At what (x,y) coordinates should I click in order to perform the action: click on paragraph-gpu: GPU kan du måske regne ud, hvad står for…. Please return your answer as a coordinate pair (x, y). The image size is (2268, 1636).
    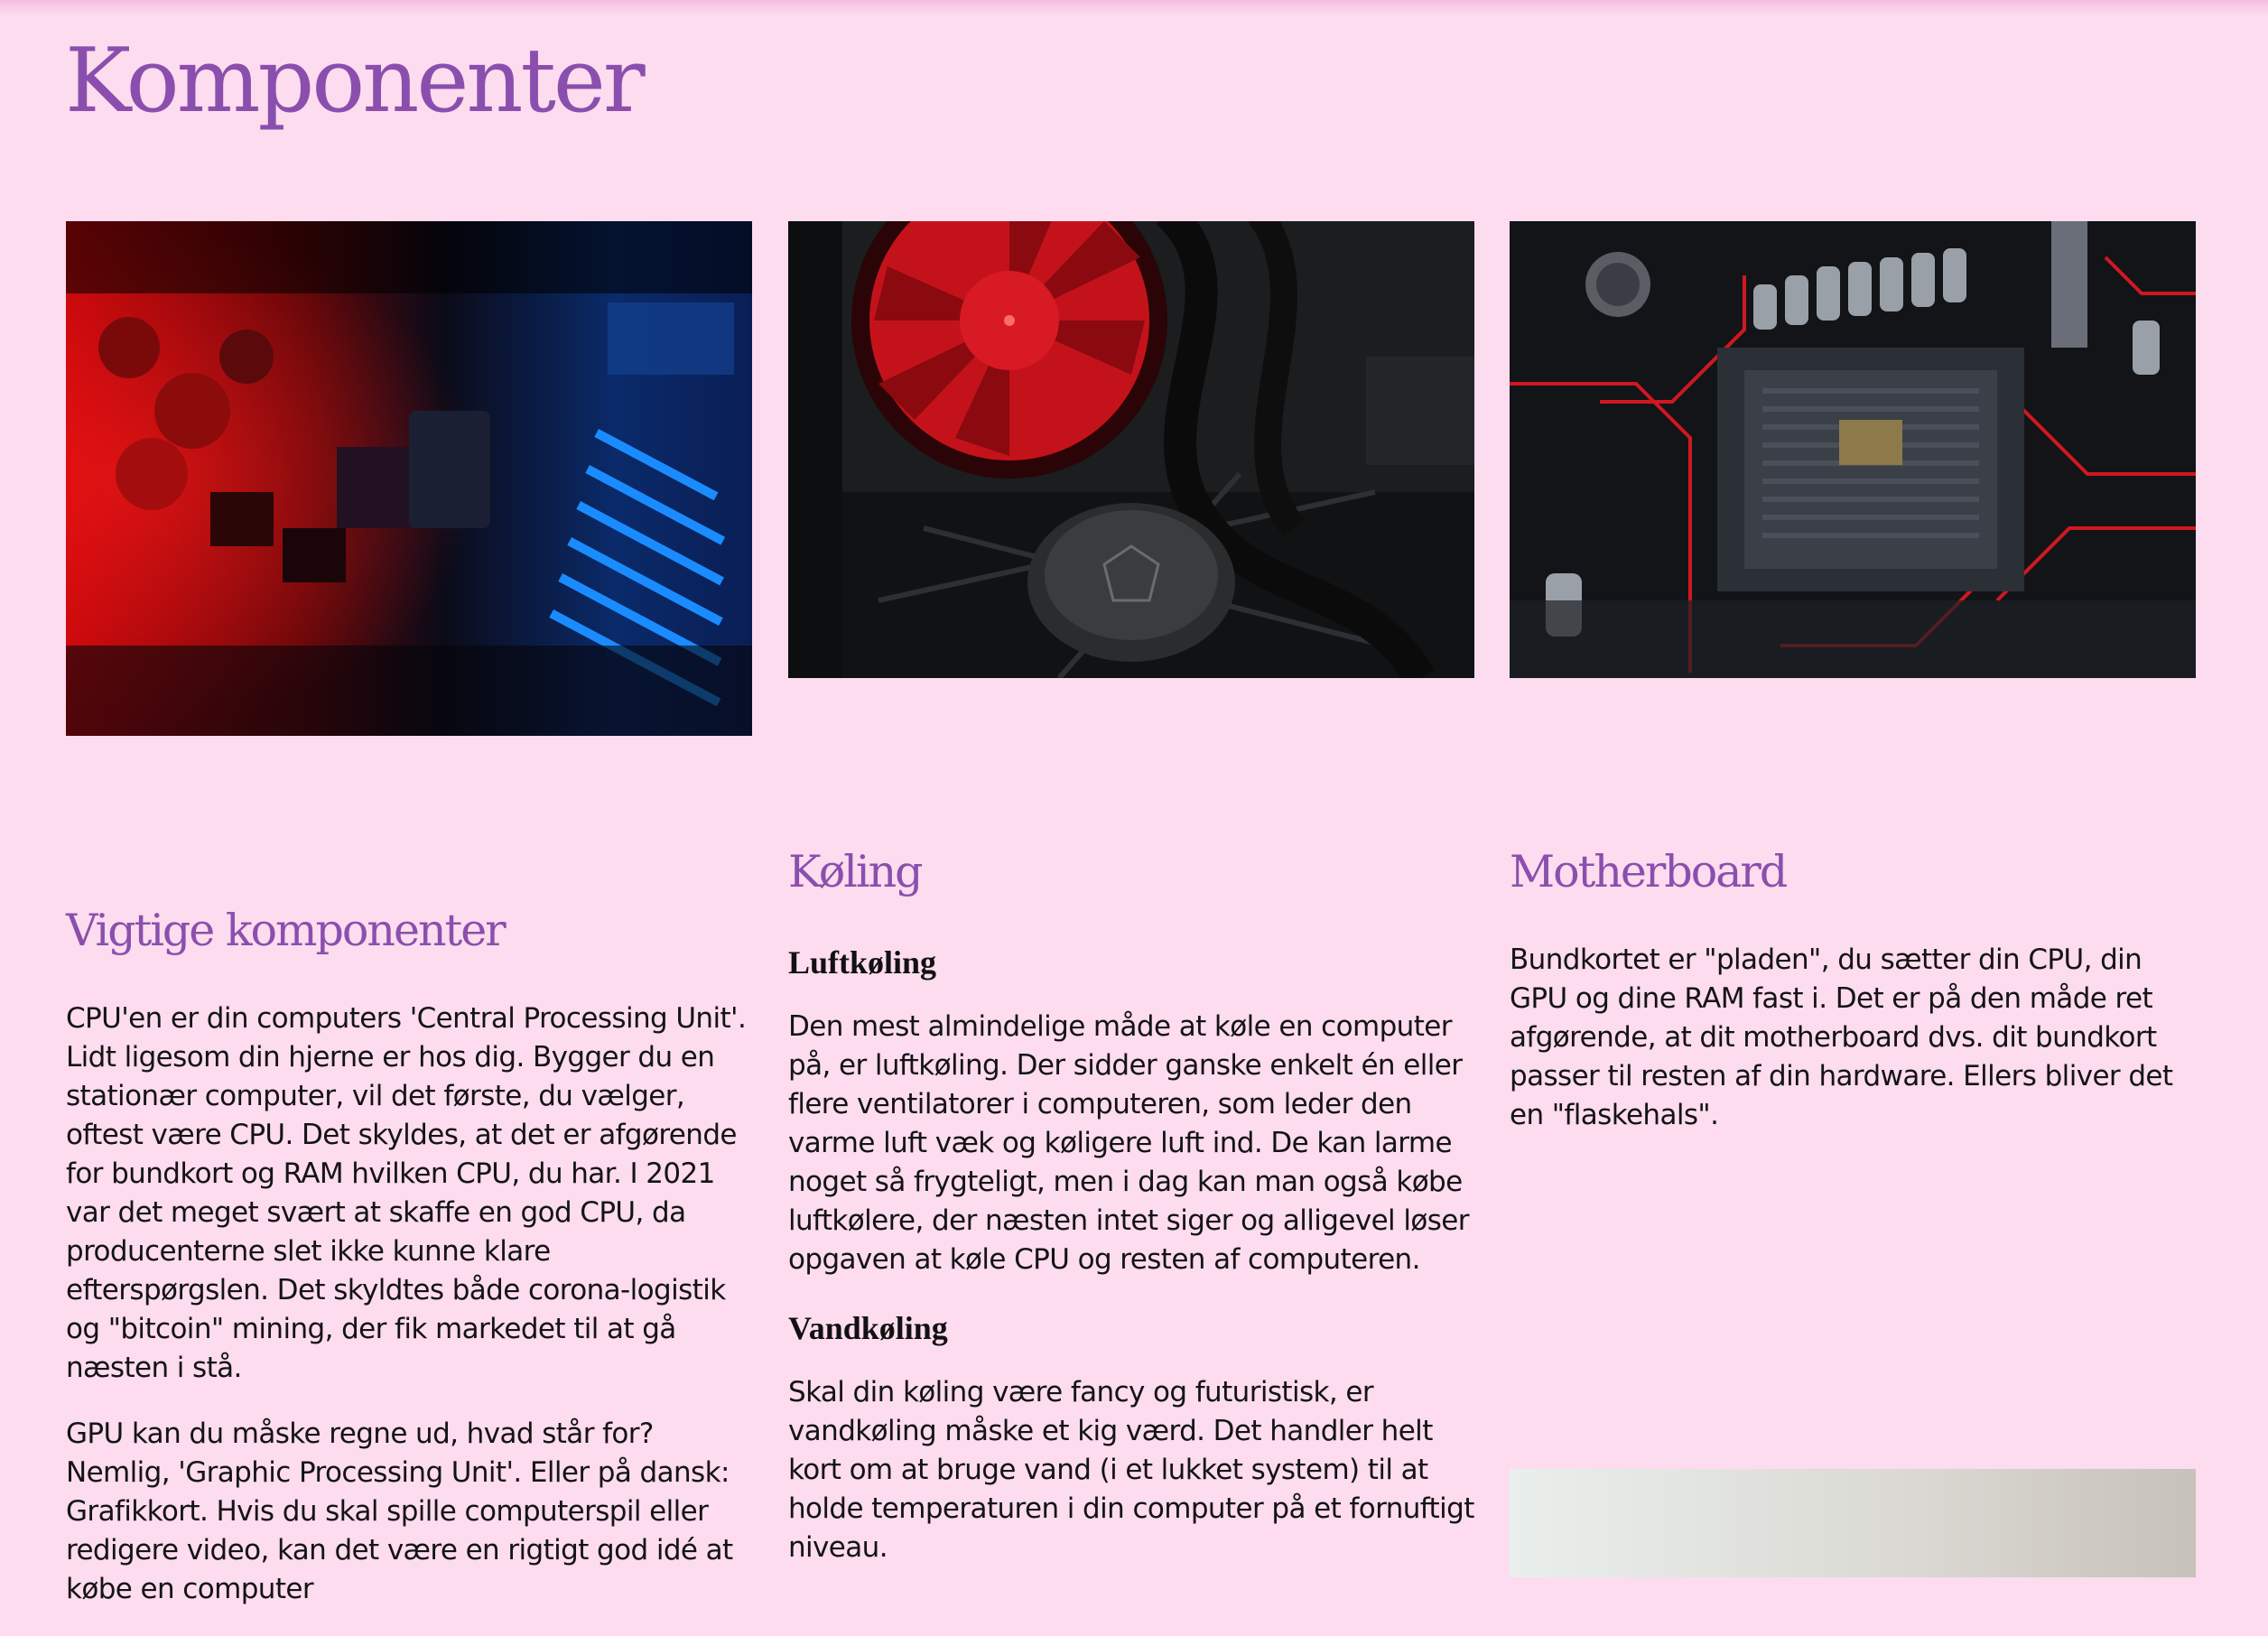
    Looking at the image, I should click on (399, 1511).